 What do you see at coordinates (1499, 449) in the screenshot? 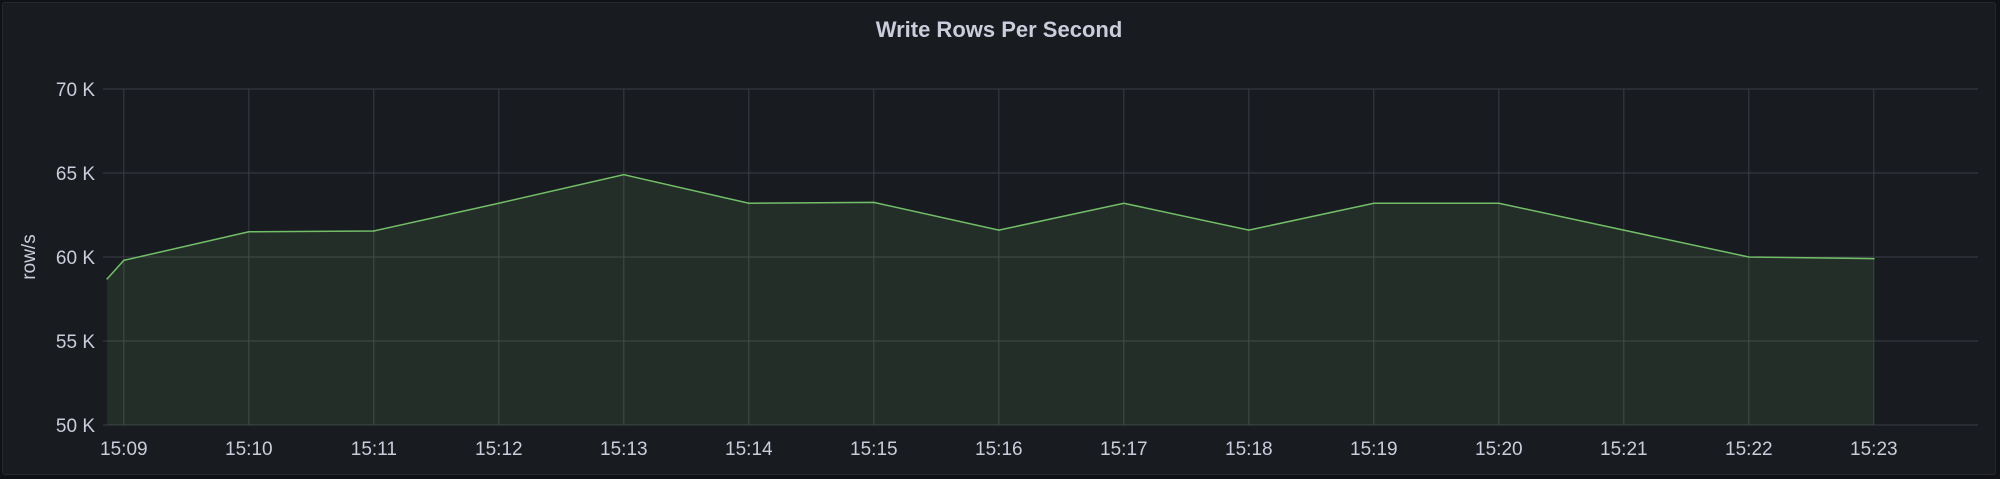
I see `x-tick-label: 15:20` at bounding box center [1499, 449].